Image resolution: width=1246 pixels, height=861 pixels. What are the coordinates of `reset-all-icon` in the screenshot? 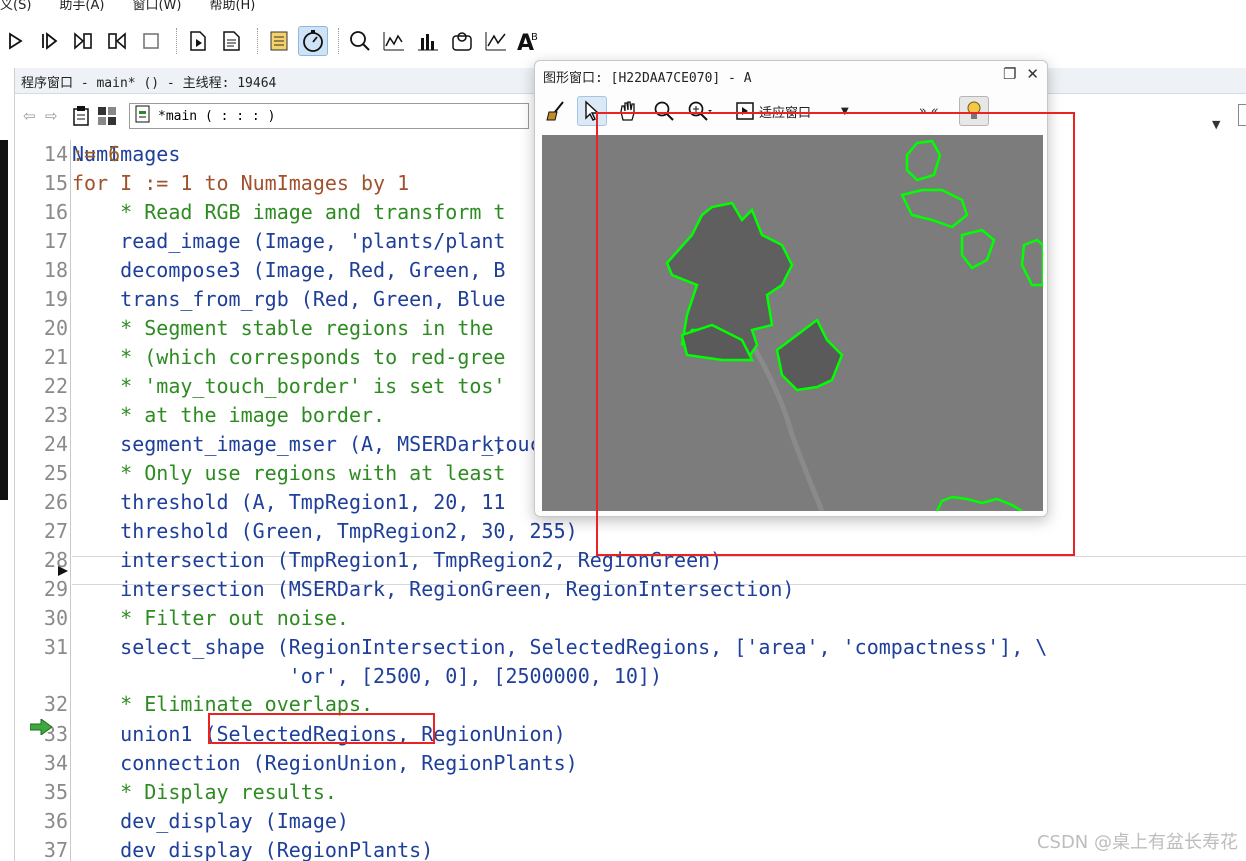 It's located at (232, 41).